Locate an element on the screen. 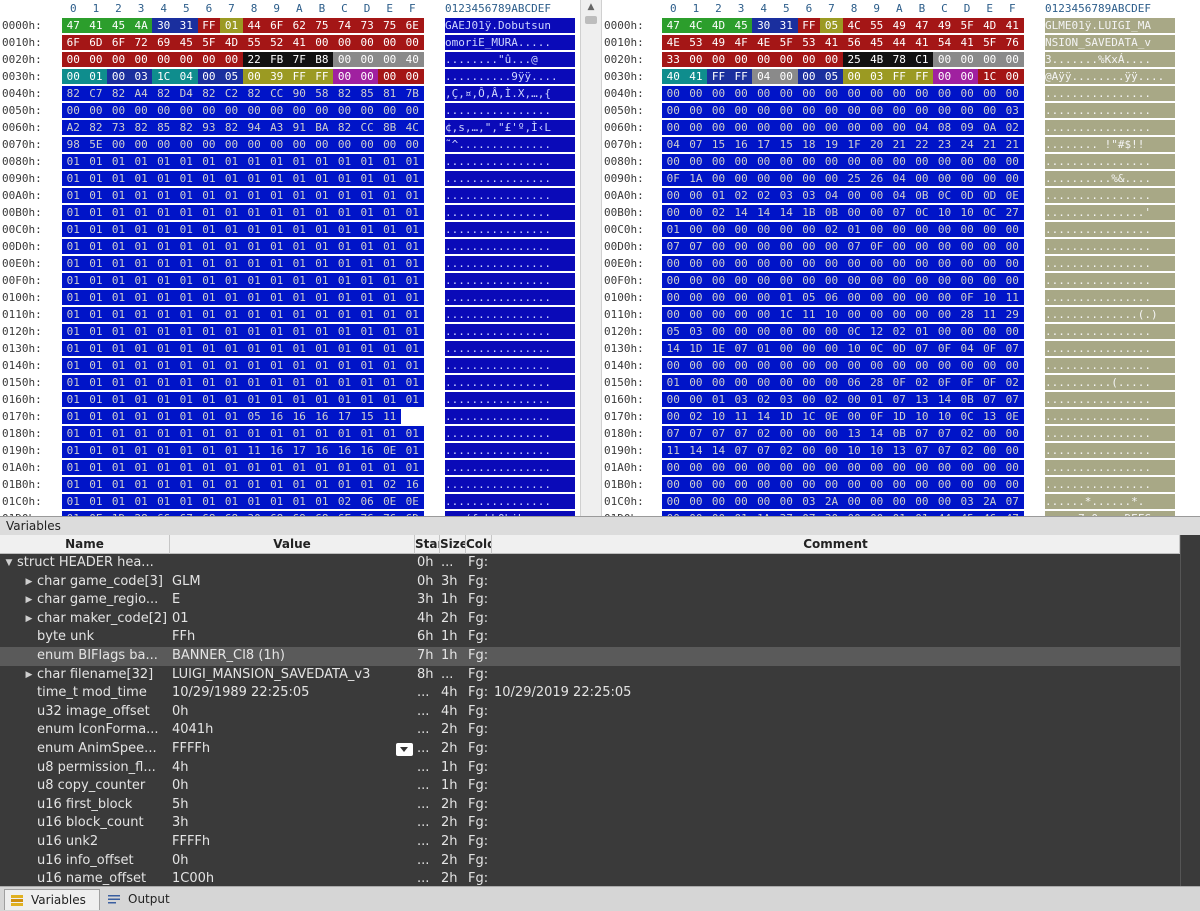  hex-byte: 15 is located at coordinates (367, 416).